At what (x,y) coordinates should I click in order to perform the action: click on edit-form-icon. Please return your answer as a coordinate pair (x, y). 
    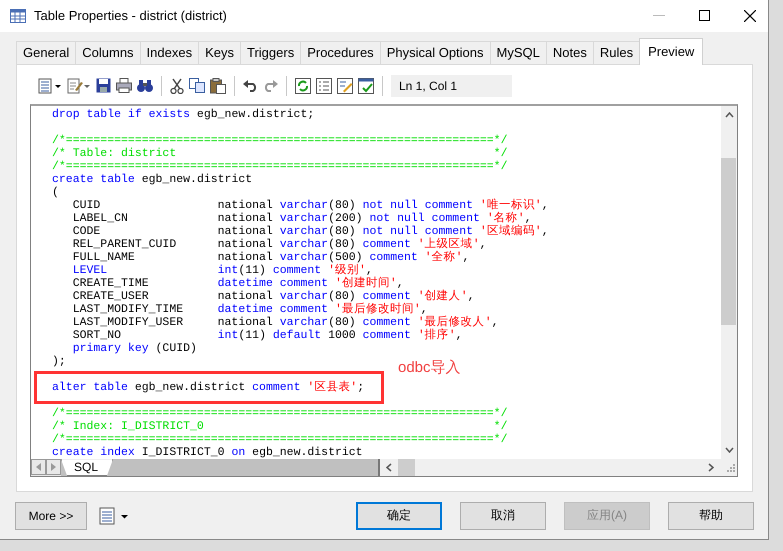
    Looking at the image, I should click on (345, 86).